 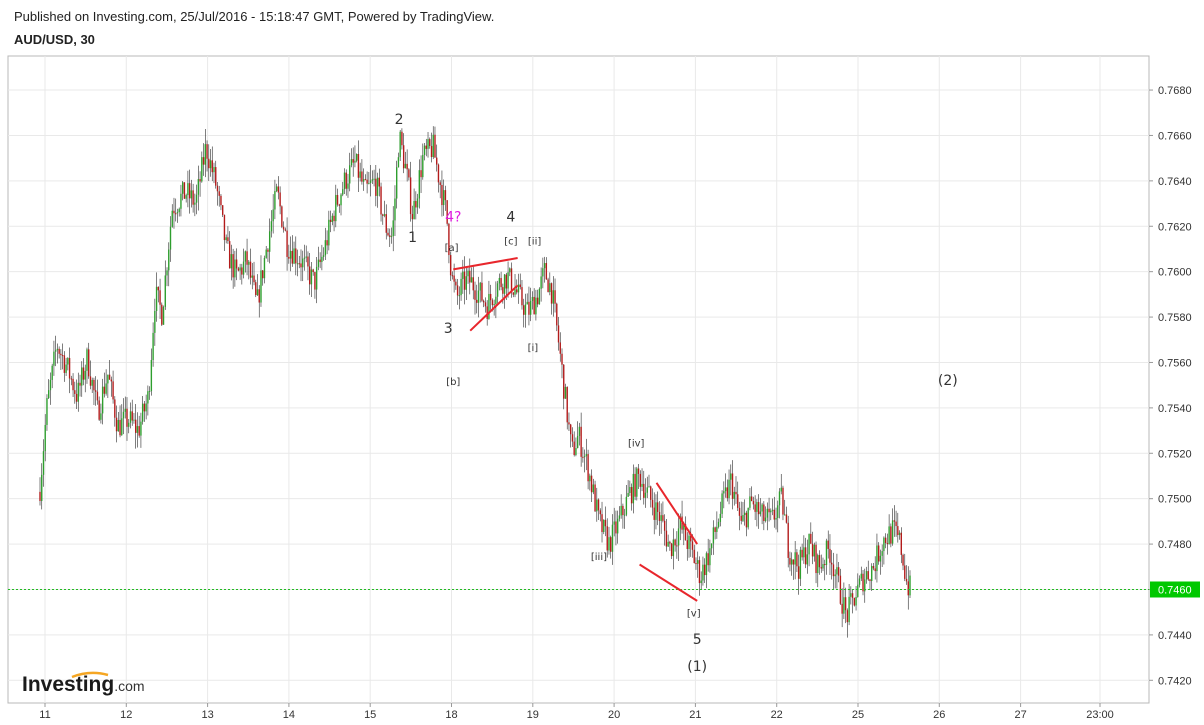 I want to click on x-tick-label: 20, so click(x=614, y=715).